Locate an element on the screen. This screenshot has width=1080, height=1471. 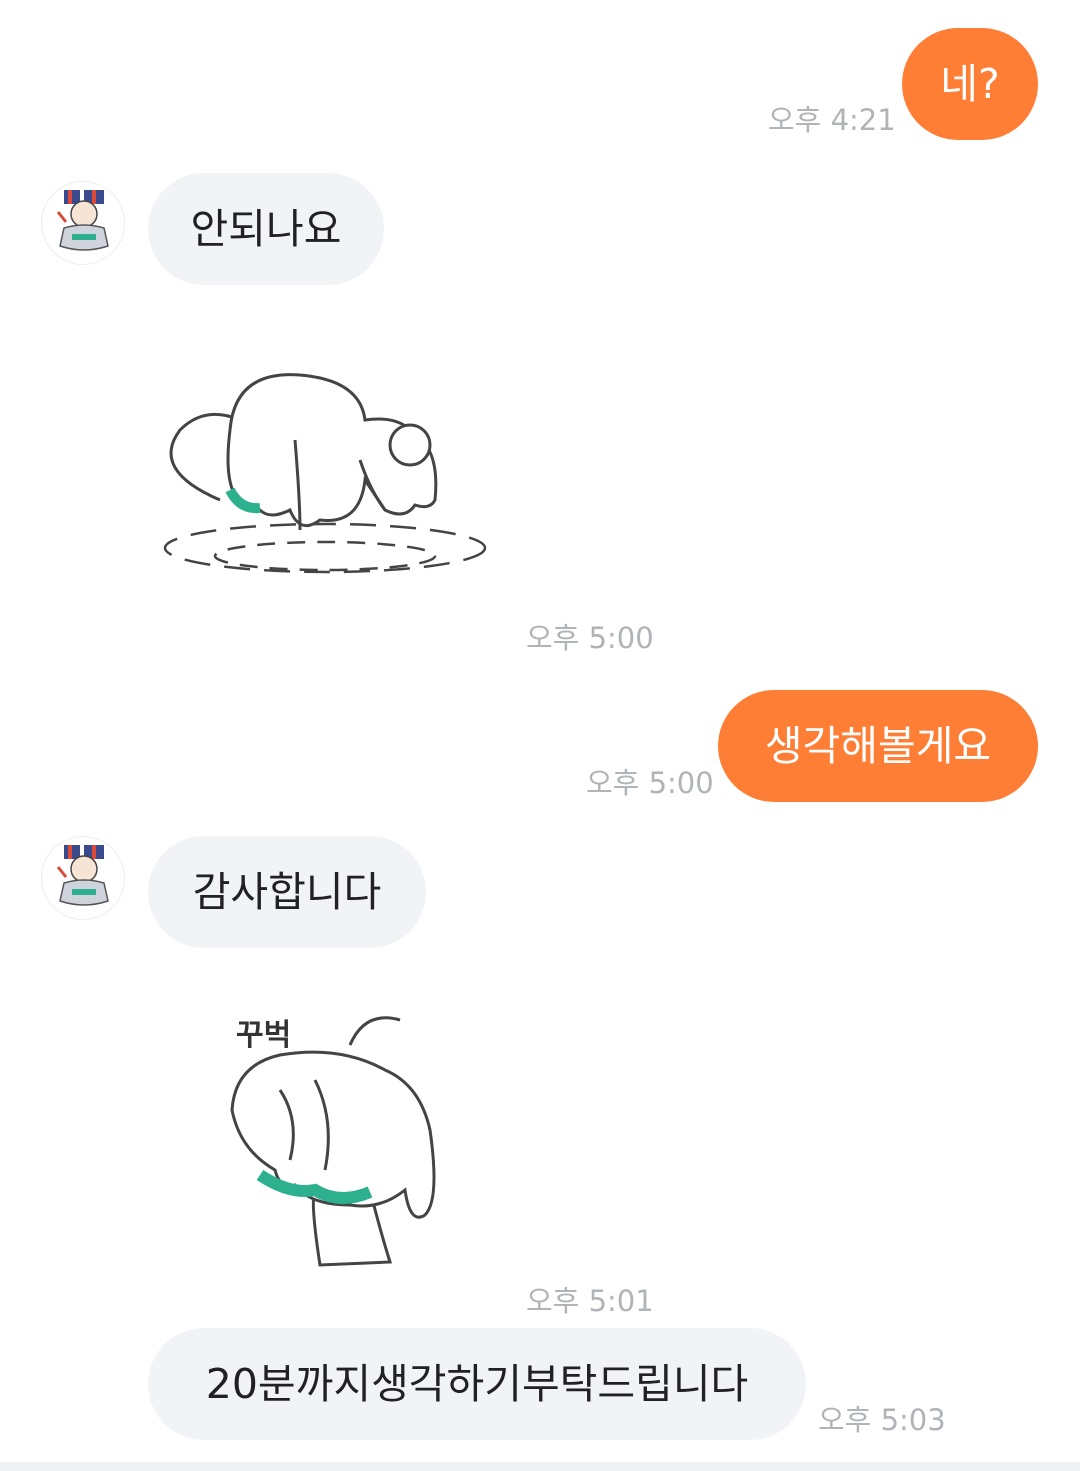
message-time: 오후 5:01 is located at coordinates (590, 1301).